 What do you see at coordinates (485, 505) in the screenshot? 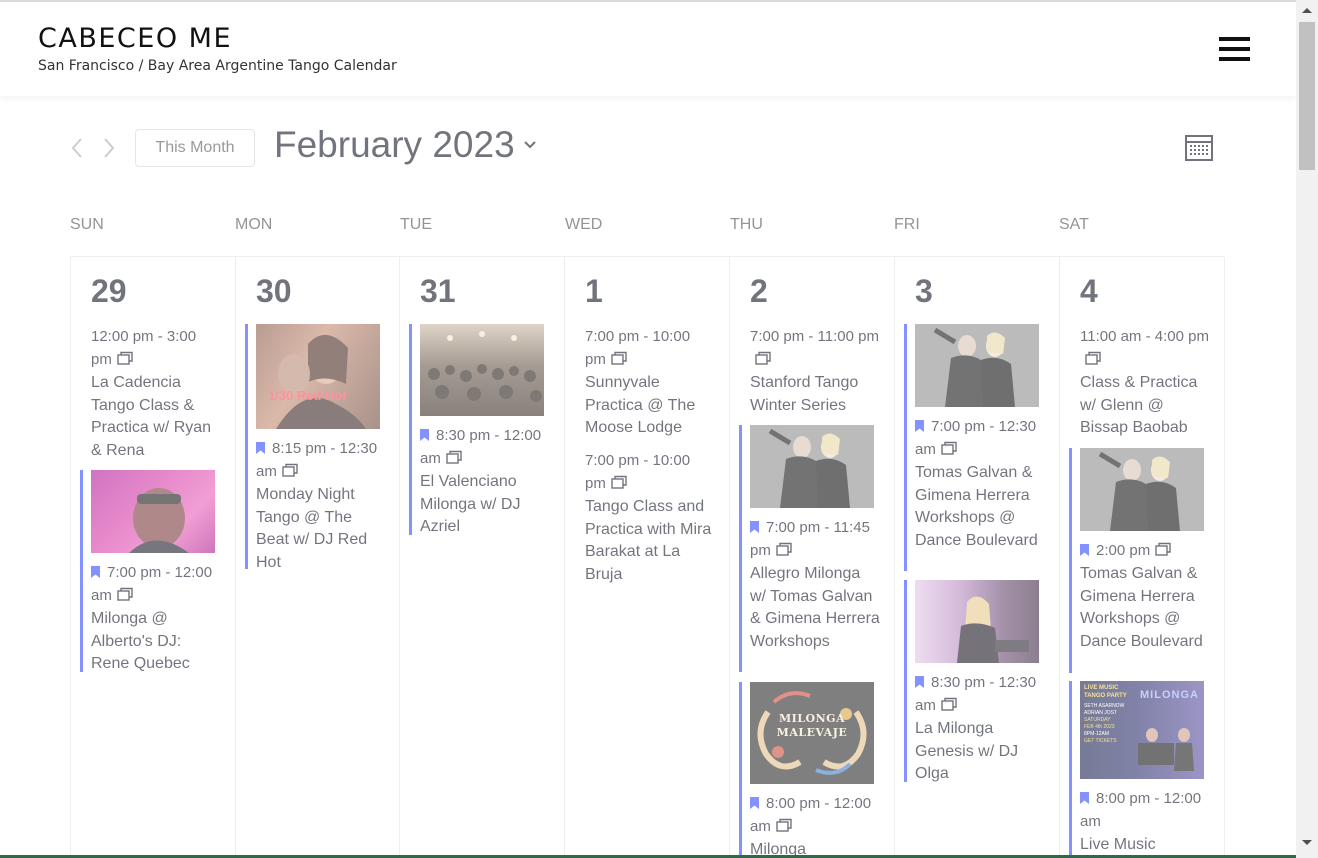
I see `event-title: El Valenciano Milonga w/ DJ Azriel` at bounding box center [485, 505].